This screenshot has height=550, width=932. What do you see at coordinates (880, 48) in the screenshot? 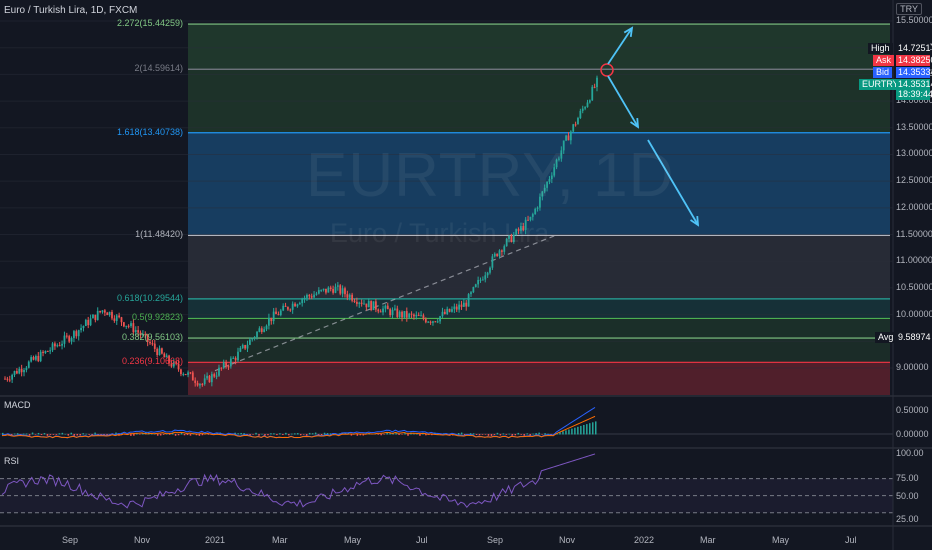
I see `high-label: High` at bounding box center [880, 48].